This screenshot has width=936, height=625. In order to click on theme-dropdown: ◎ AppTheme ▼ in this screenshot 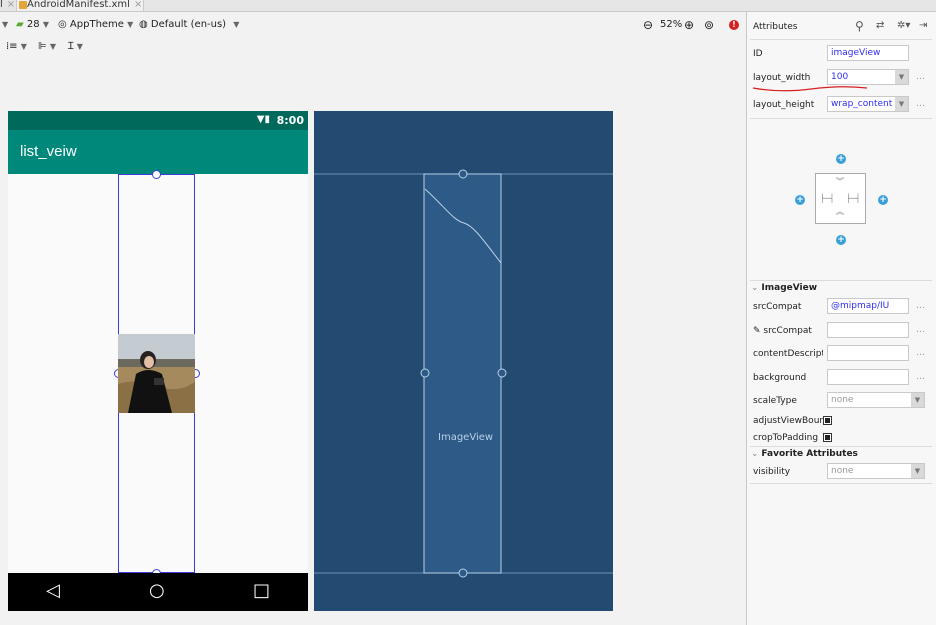, I will do `click(95, 25)`.